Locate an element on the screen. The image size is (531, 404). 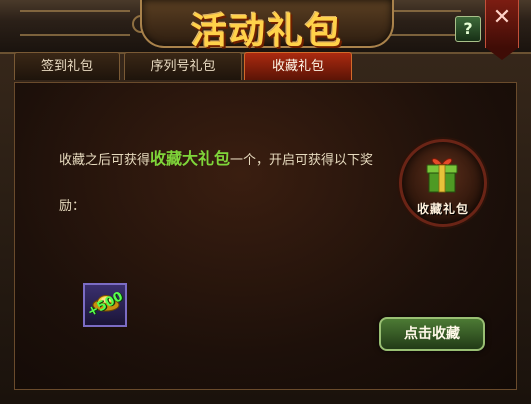
title-bar: 活动礼包 ? ✕ is located at coordinates (265, 30).